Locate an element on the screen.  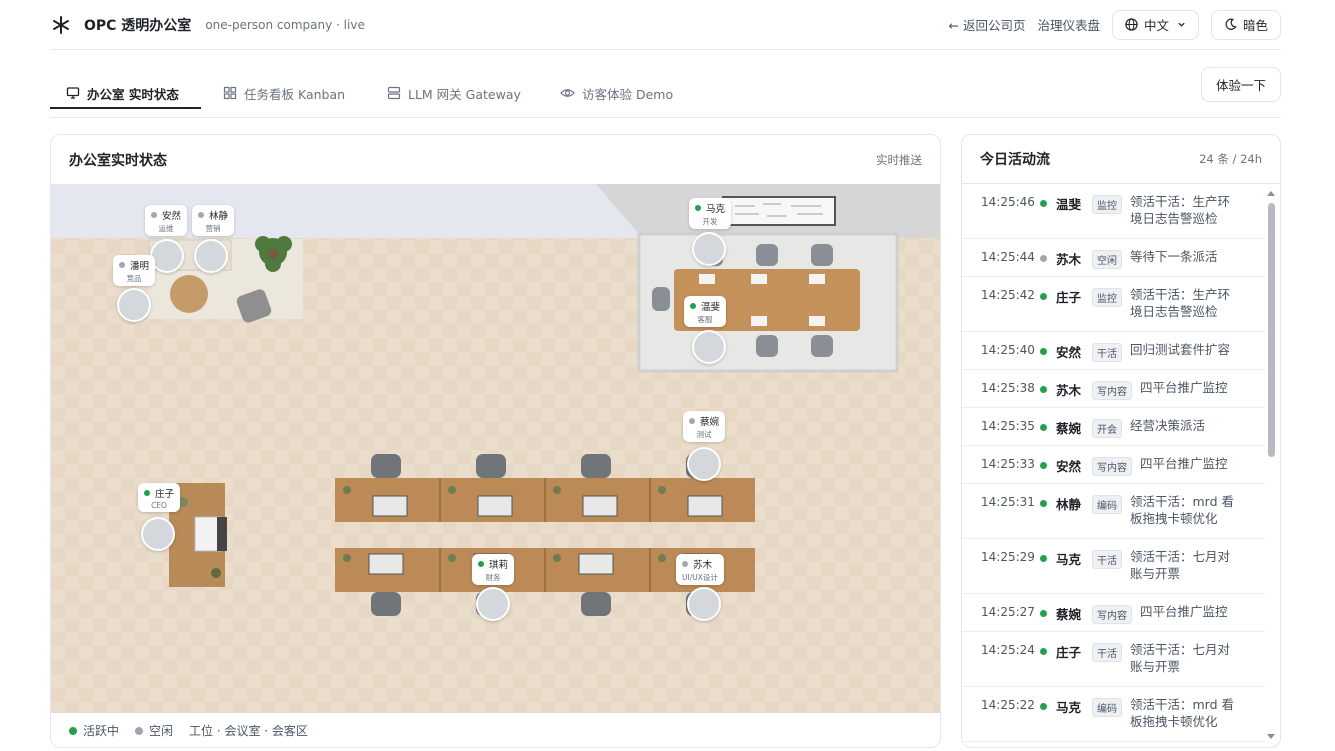
person-role: 测试 is located at coordinates (704, 434).